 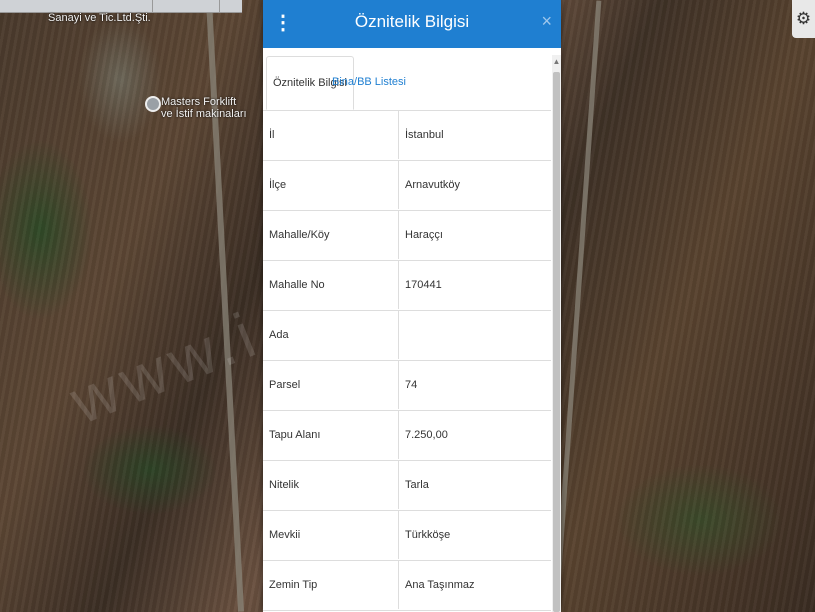 What do you see at coordinates (99, 18) in the screenshot?
I see `map-label-company: Sanayi ve Tic.Ltd.Şti.` at bounding box center [99, 18].